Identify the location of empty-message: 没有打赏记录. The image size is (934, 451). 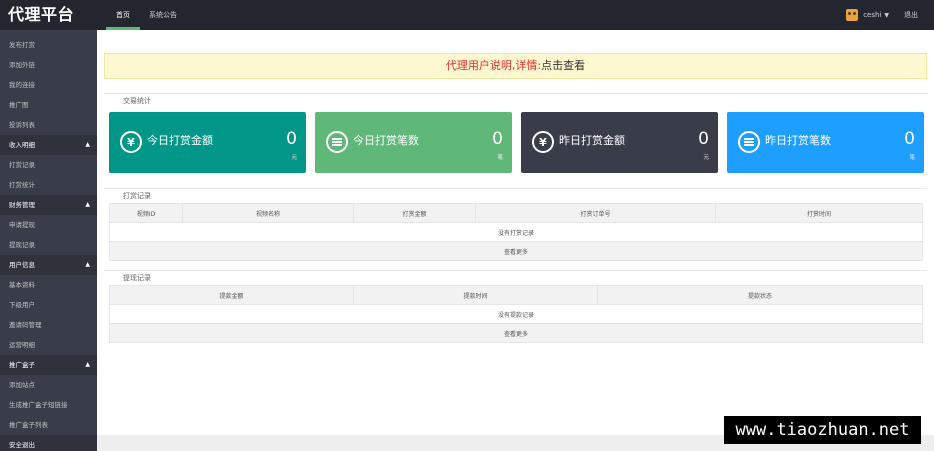
(516, 232).